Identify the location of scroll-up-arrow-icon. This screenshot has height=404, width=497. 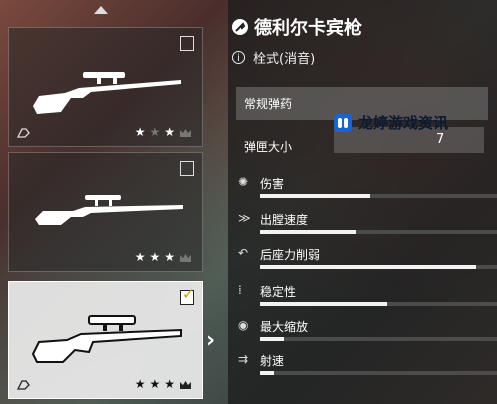
(101, 10).